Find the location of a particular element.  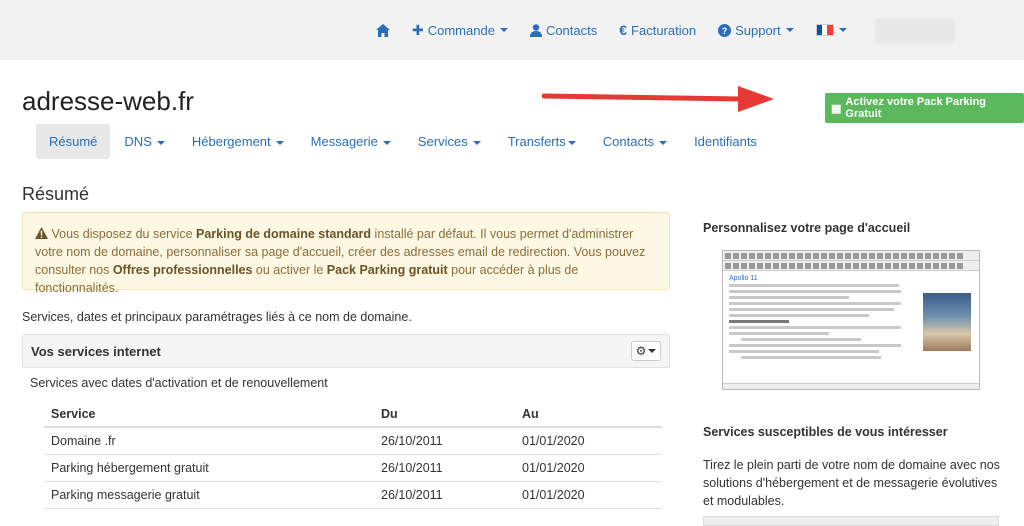

alert-text: Vous disposez du service is located at coordinates (124, 234).